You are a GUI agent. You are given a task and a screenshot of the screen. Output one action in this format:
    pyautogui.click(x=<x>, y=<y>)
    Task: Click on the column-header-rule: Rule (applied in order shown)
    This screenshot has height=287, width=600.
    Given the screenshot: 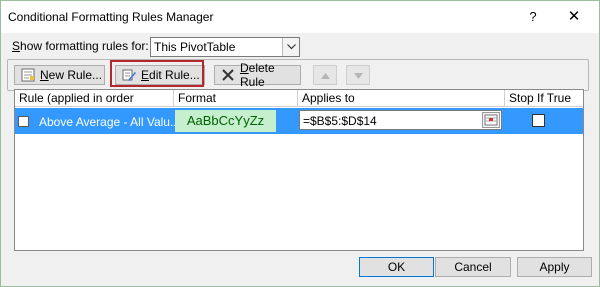 What is the action you would take?
    pyautogui.click(x=94, y=106)
    